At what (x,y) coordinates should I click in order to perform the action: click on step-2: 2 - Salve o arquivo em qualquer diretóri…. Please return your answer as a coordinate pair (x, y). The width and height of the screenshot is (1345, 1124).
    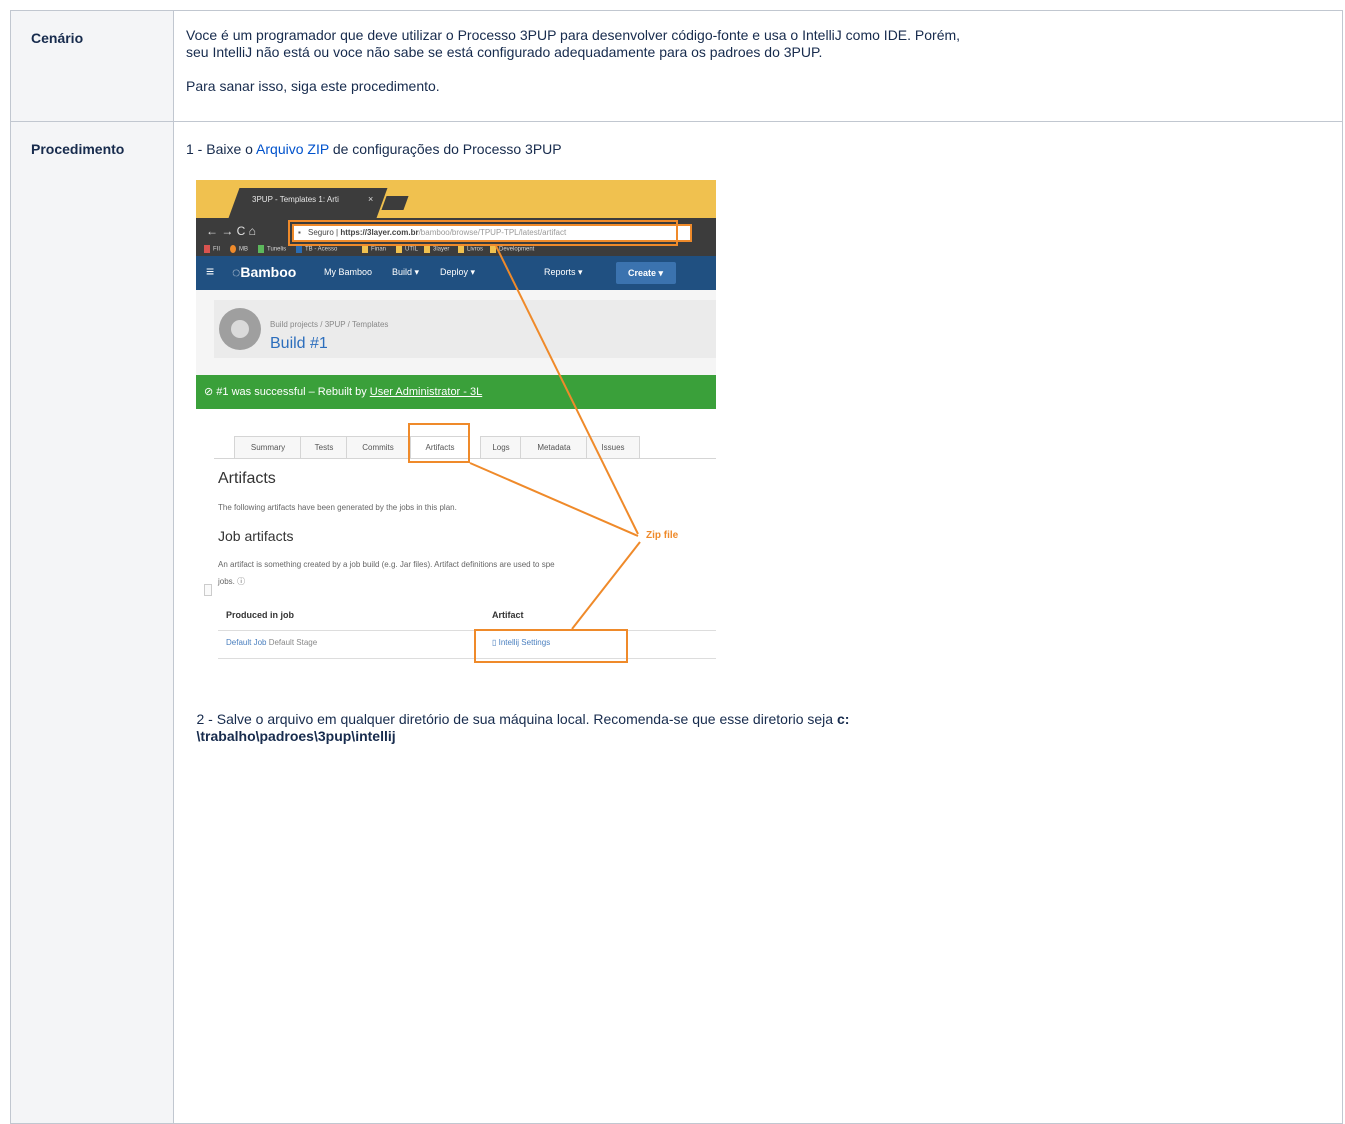
    Looking at the image, I should click on (767, 728).